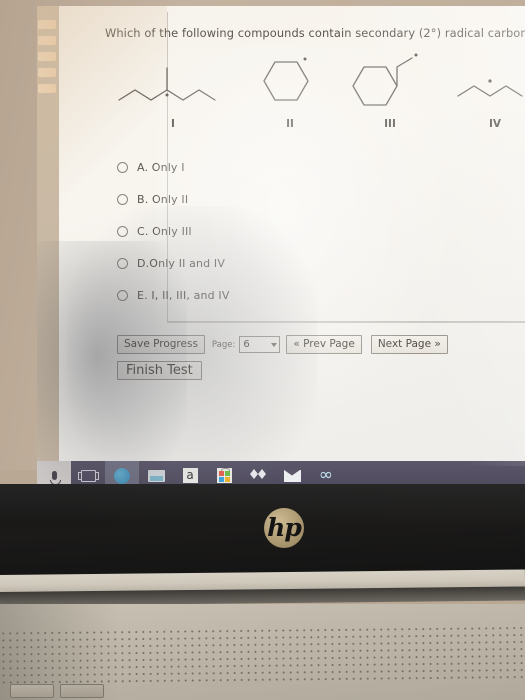 The width and height of the screenshot is (525, 700). What do you see at coordinates (122, 199) in the screenshot?
I see `radio-button-B` at bounding box center [122, 199].